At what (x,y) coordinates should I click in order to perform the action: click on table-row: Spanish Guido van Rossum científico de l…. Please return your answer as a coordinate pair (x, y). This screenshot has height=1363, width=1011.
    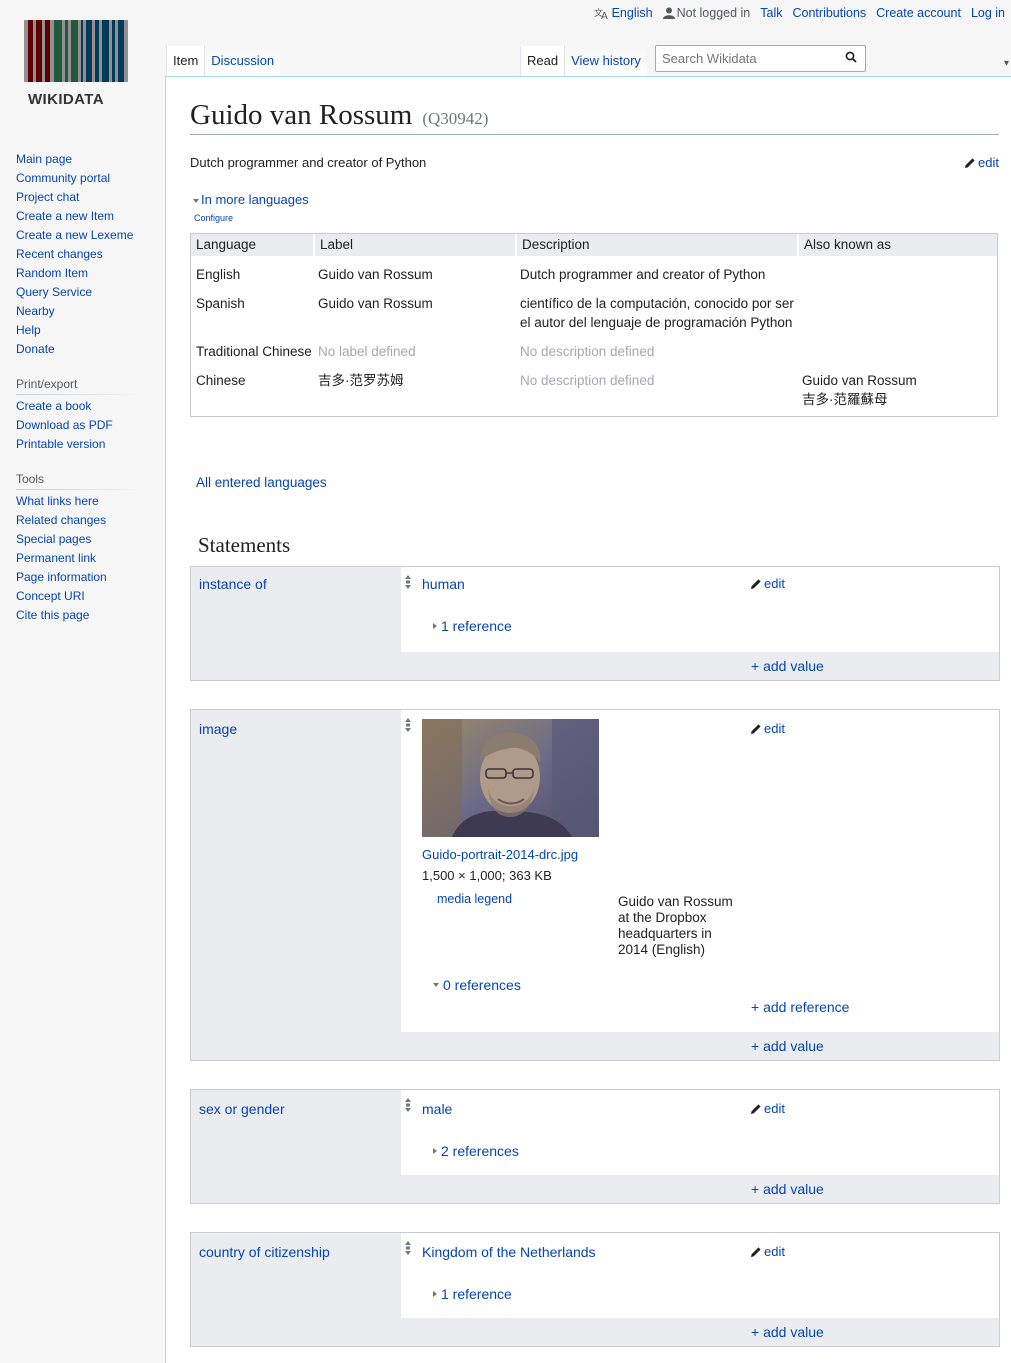
    Looking at the image, I should click on (594, 315).